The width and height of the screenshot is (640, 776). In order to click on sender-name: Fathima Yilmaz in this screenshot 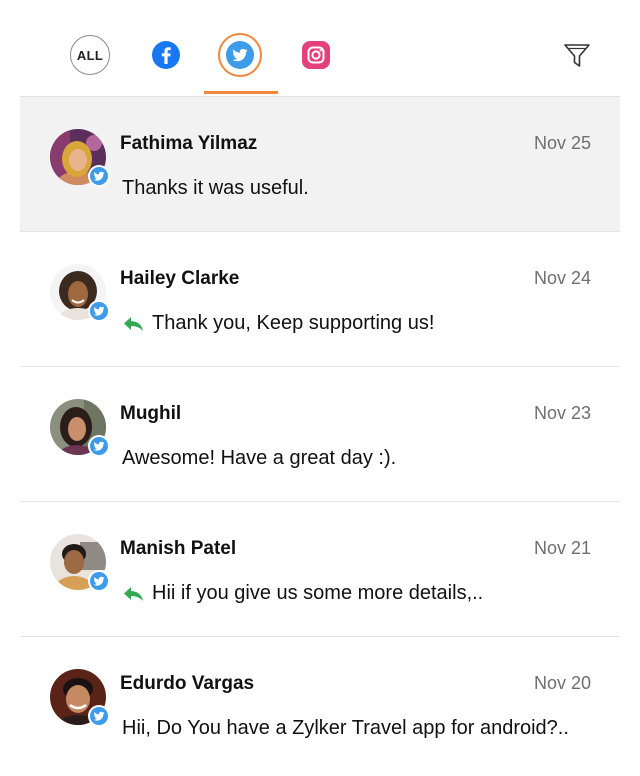, I will do `click(189, 143)`.